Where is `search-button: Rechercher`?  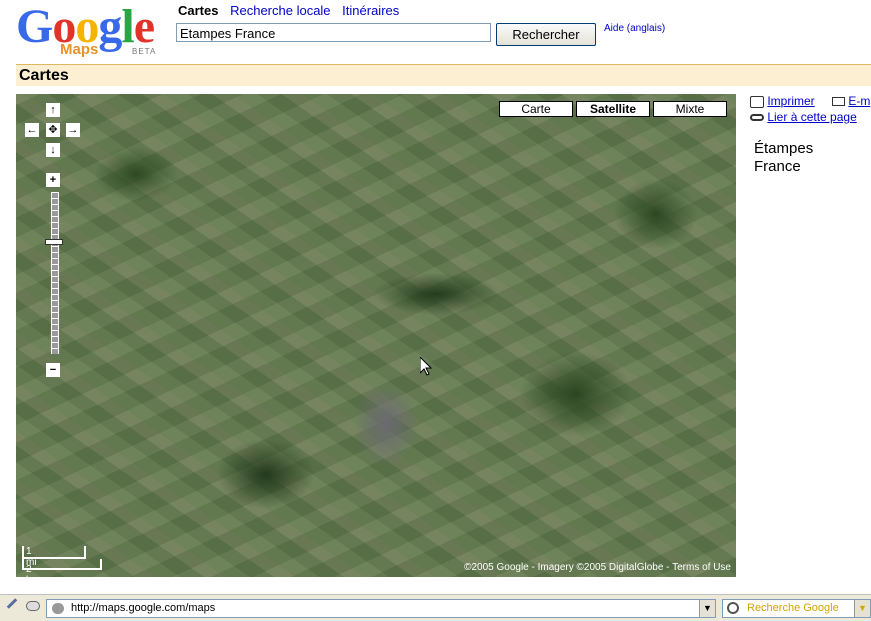
search-button: Rechercher is located at coordinates (546, 34).